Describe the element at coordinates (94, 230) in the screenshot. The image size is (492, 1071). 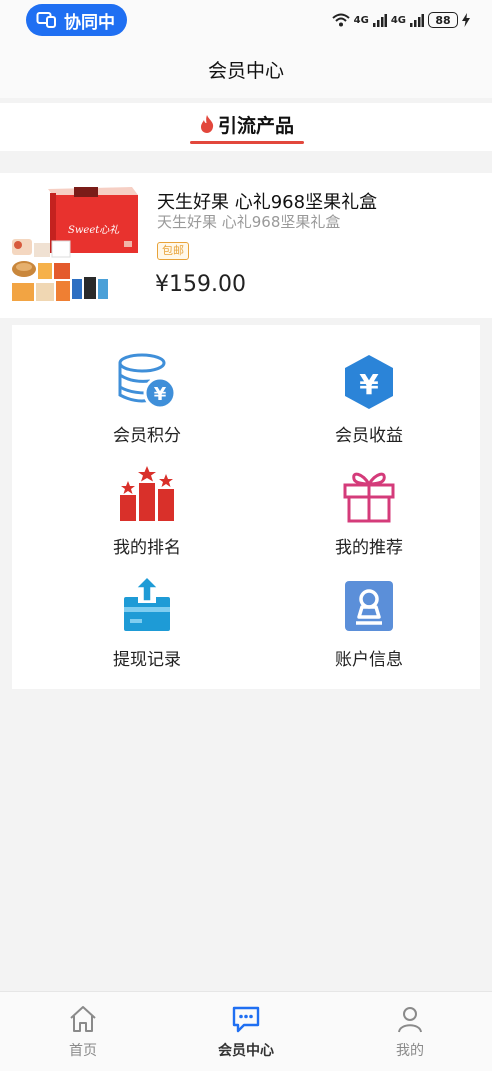
I see `svg-text: Sweet心礼` at that location.